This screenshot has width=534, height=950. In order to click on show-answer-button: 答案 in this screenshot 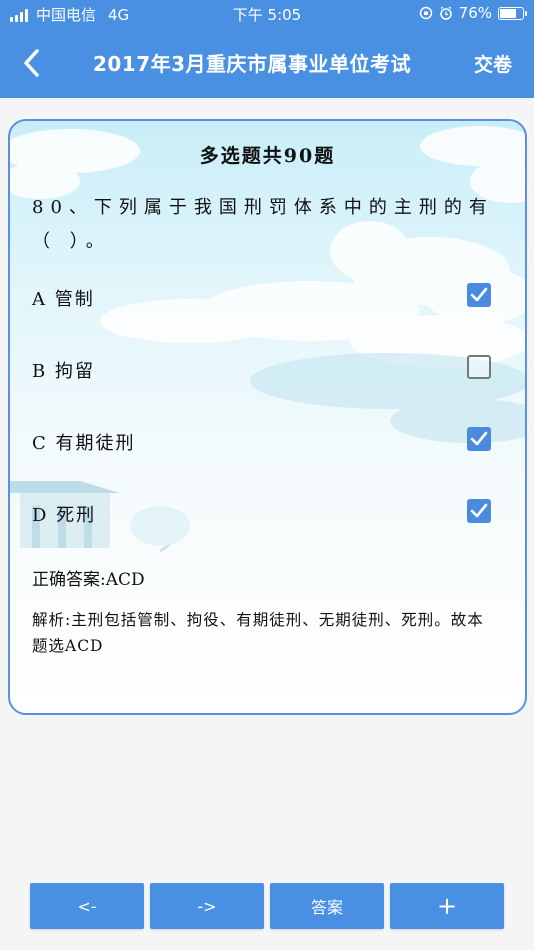, I will do `click(327, 906)`.